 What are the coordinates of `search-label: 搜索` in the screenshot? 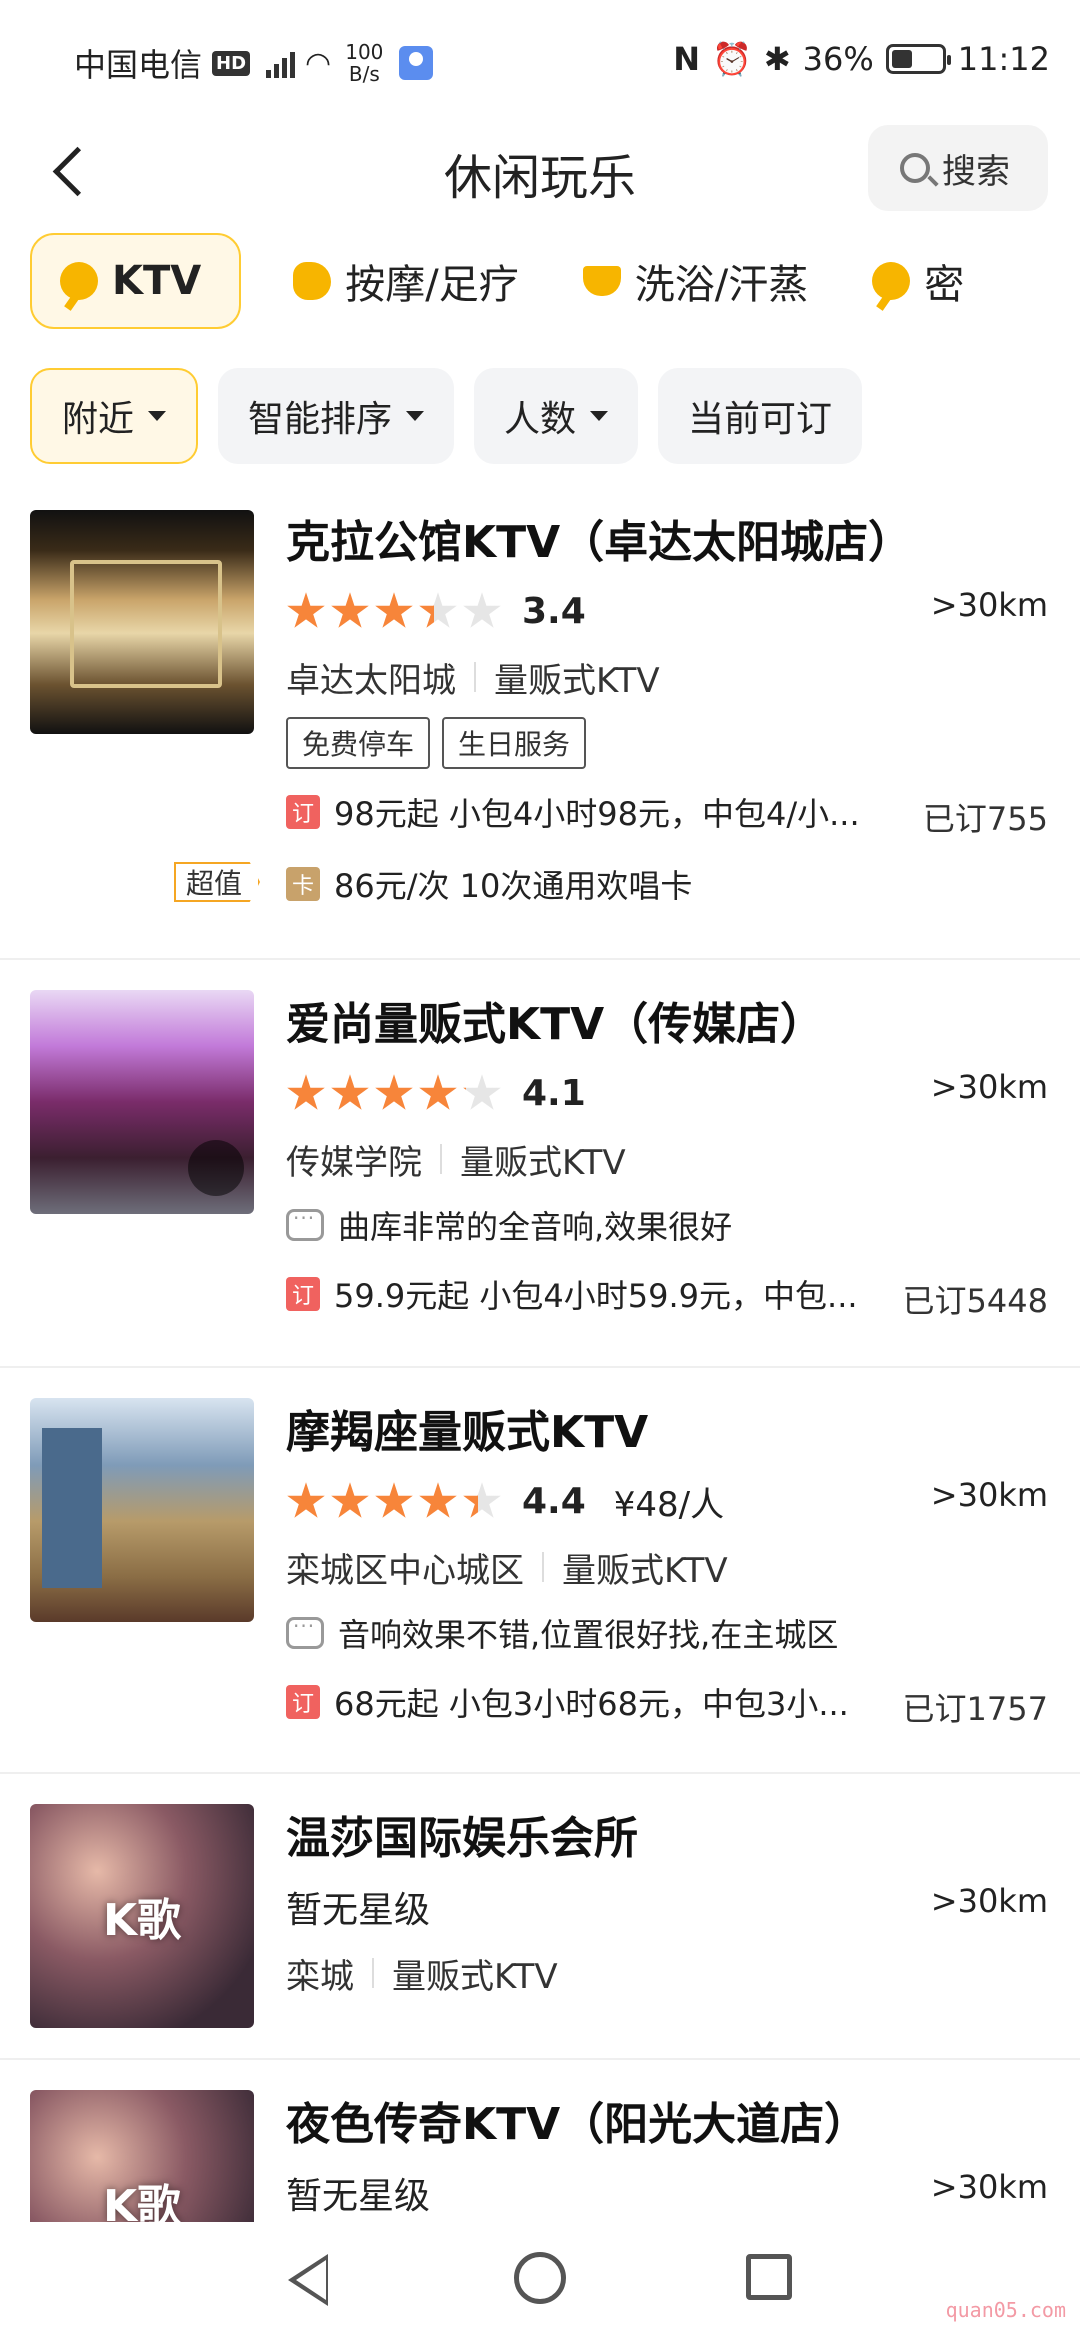 It's located at (976, 171).